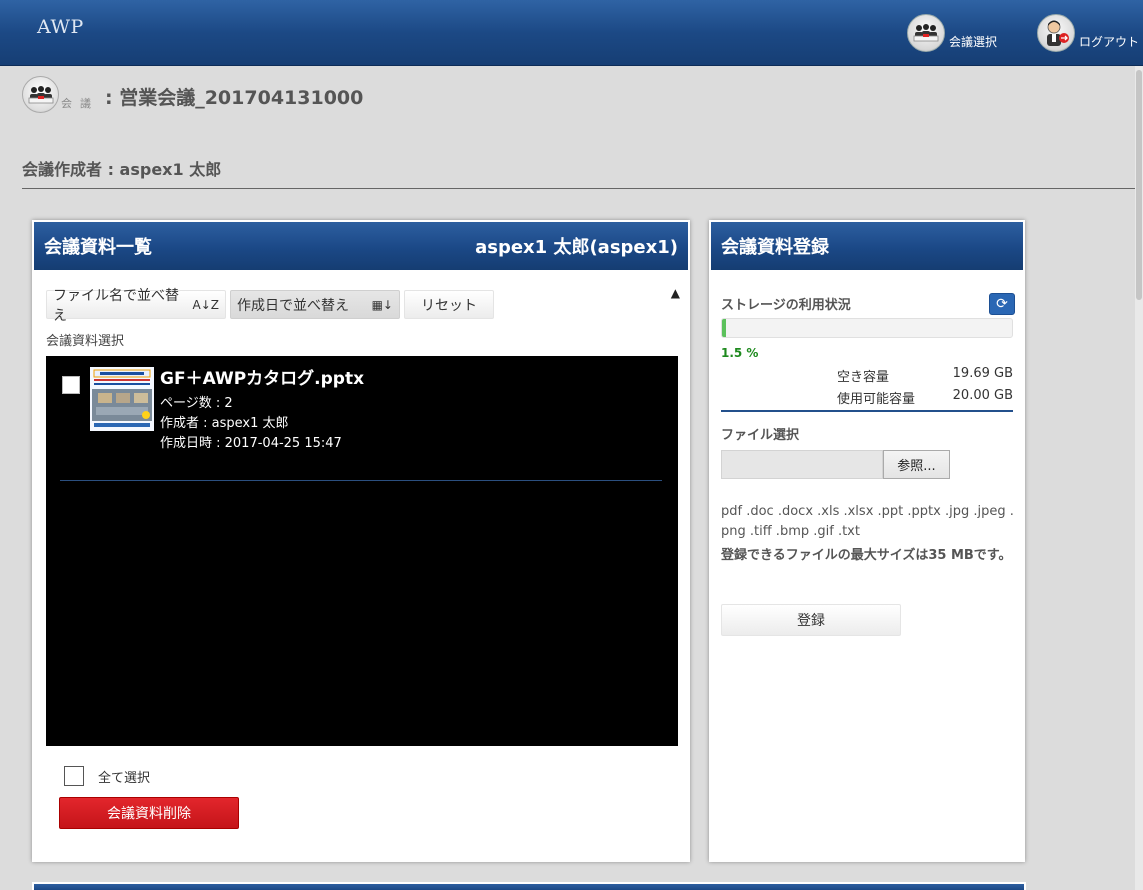  I want to click on register-button: 登録, so click(811, 620).